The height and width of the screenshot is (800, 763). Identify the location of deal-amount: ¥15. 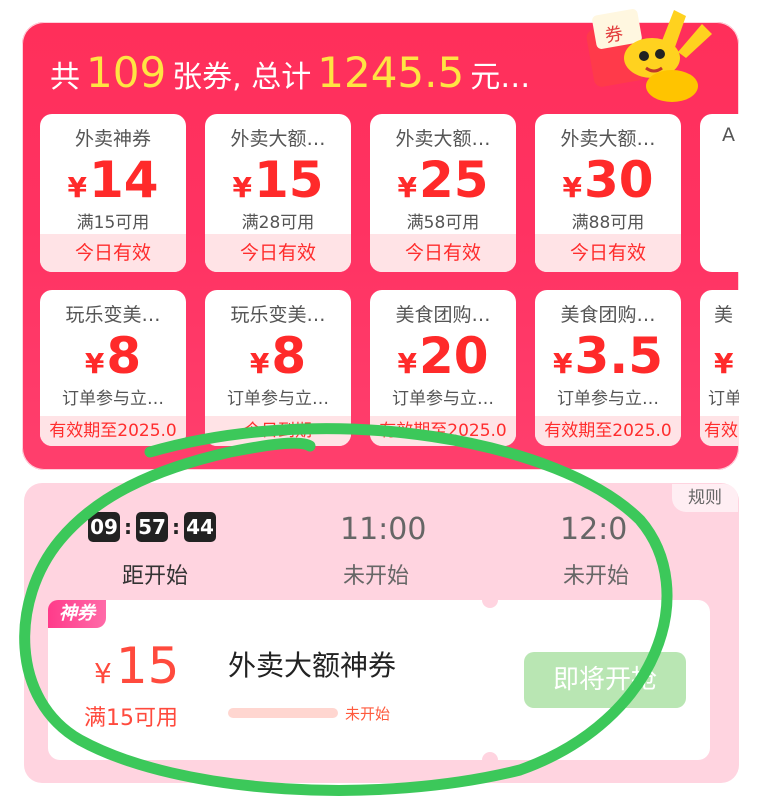
(136, 670).